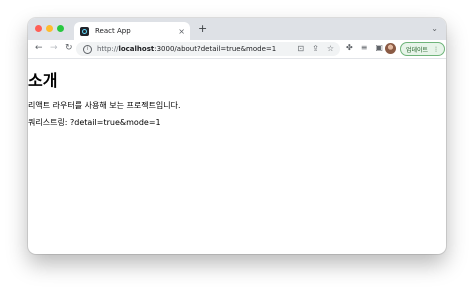 The image size is (474, 292). Describe the element at coordinates (364, 47) in the screenshot. I see `reading-list-icon: ≡` at that location.